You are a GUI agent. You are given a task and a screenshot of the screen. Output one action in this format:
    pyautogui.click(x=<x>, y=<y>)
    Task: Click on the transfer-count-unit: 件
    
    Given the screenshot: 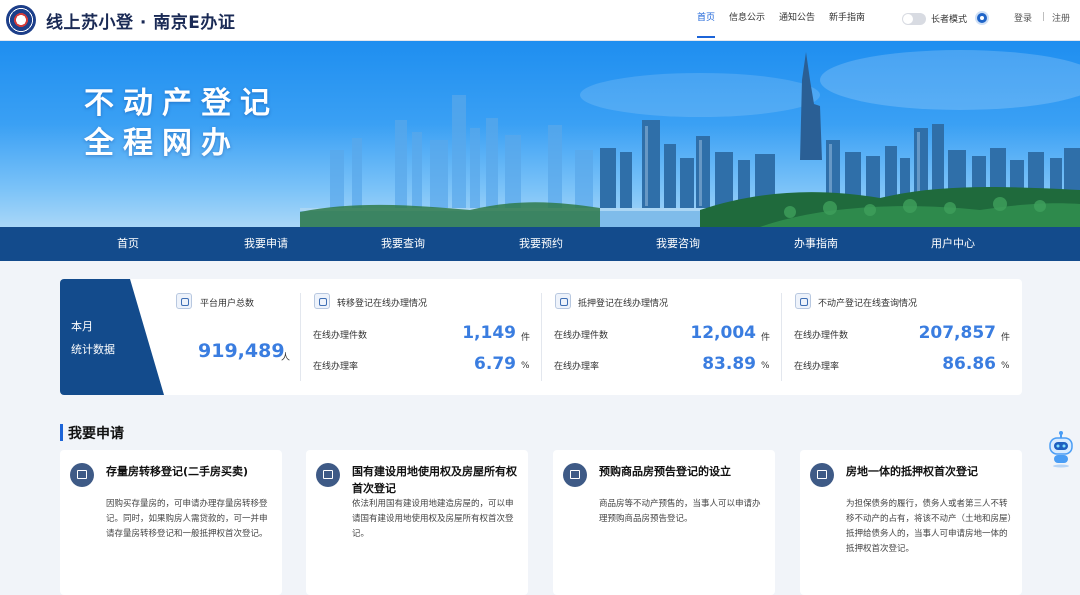 What is the action you would take?
    pyautogui.click(x=526, y=338)
    